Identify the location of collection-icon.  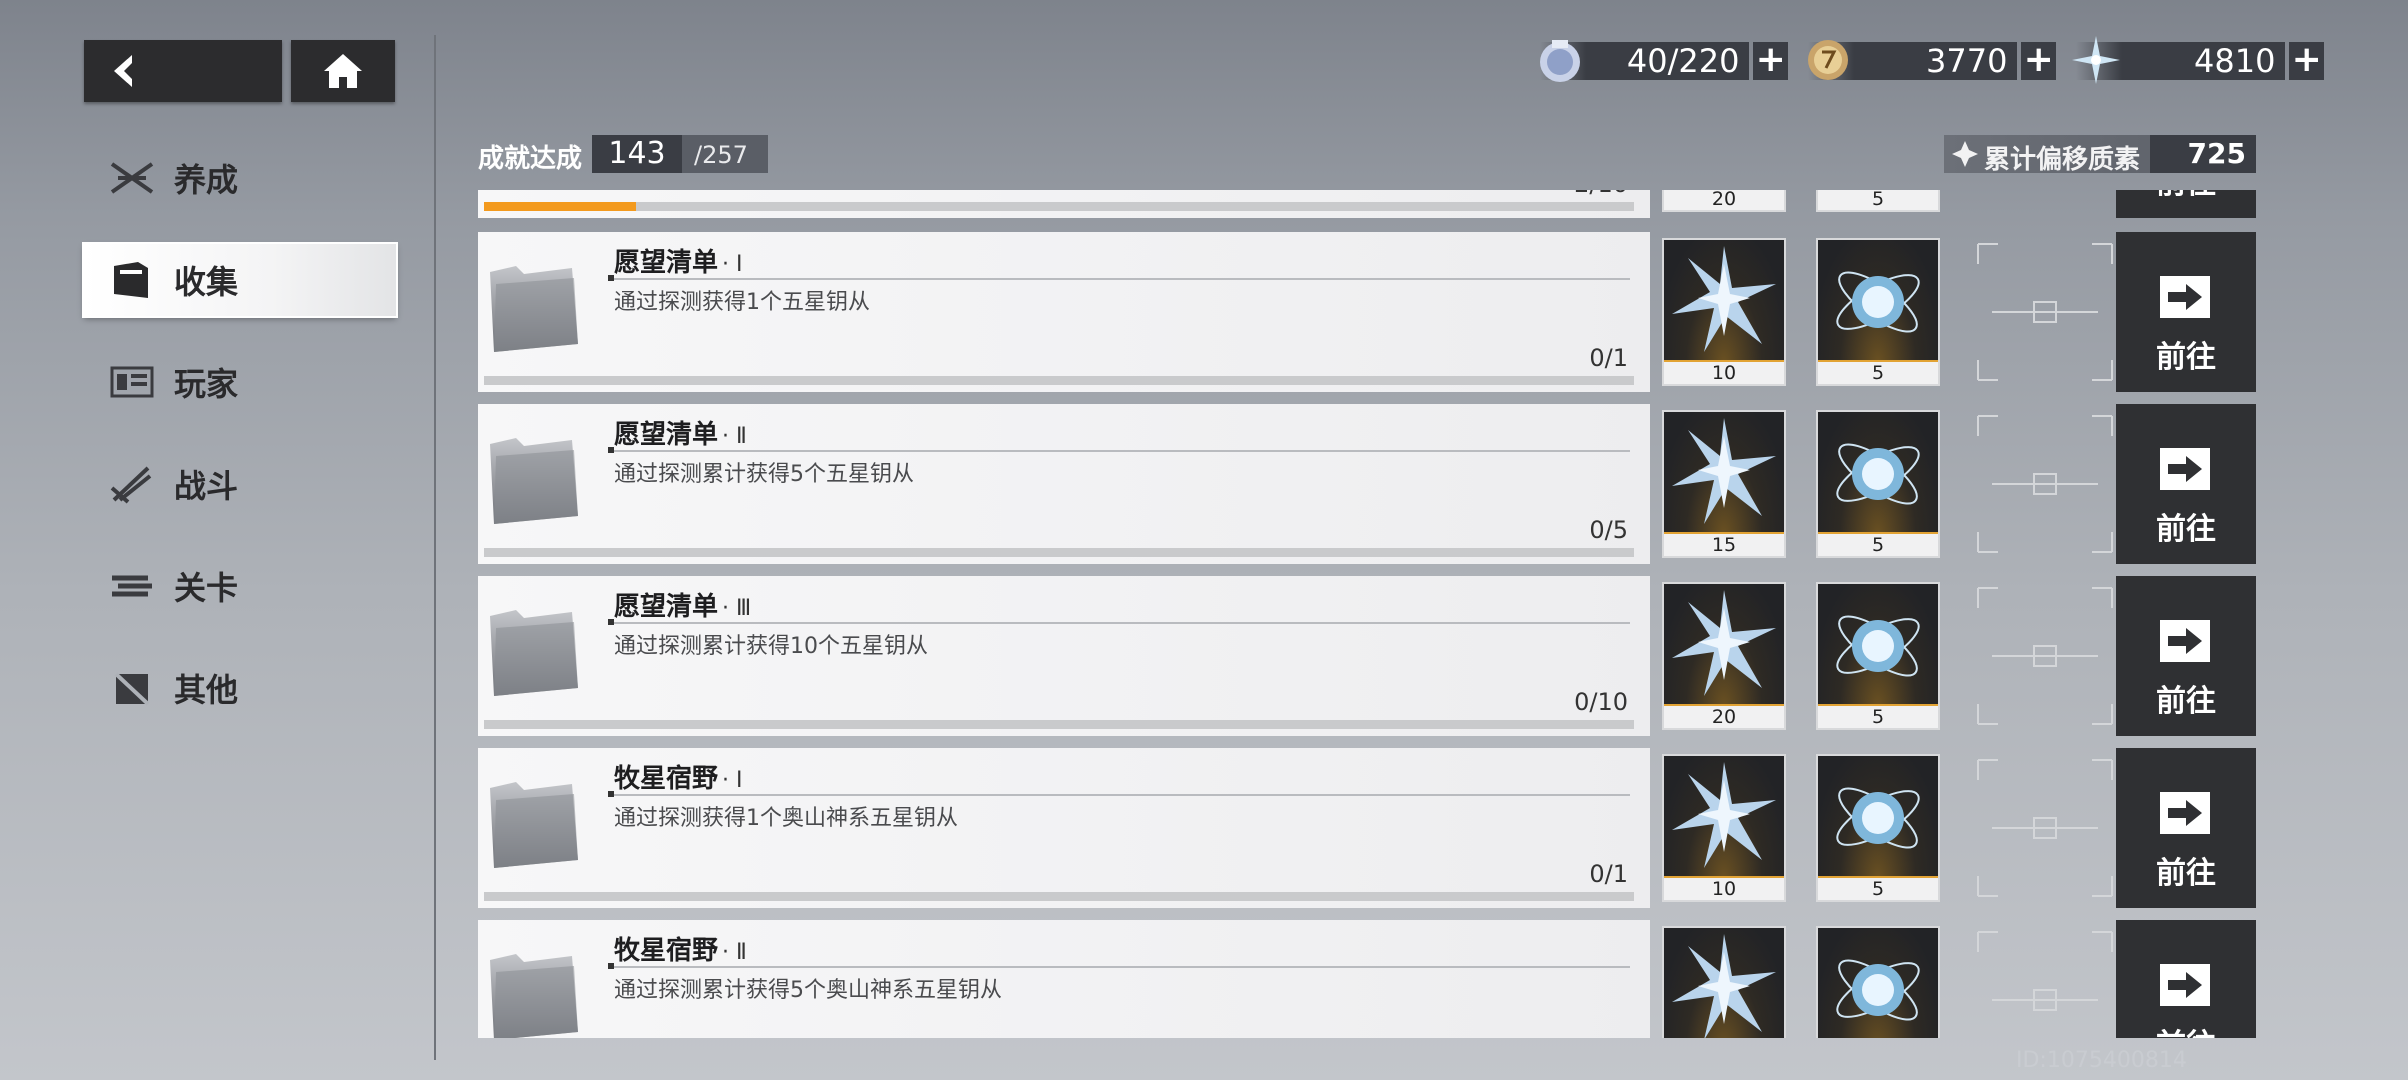
(132, 280).